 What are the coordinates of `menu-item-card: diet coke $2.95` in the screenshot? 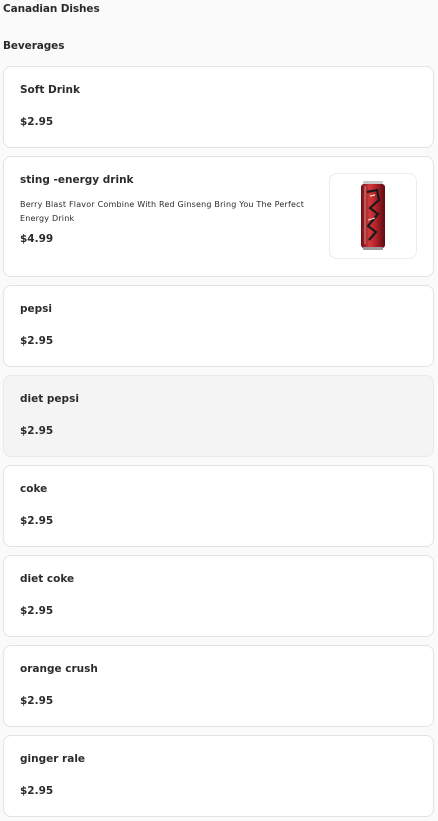 It's located at (218, 596).